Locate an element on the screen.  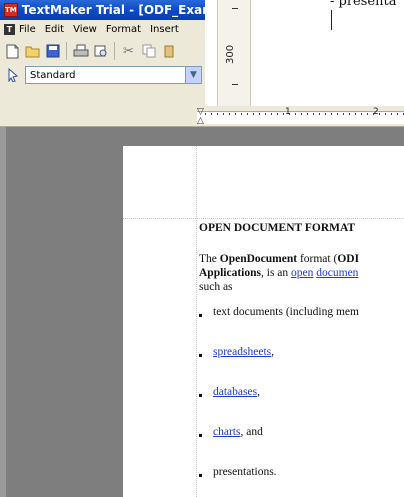
cut-icon: ✂ is located at coordinates (128, 51).